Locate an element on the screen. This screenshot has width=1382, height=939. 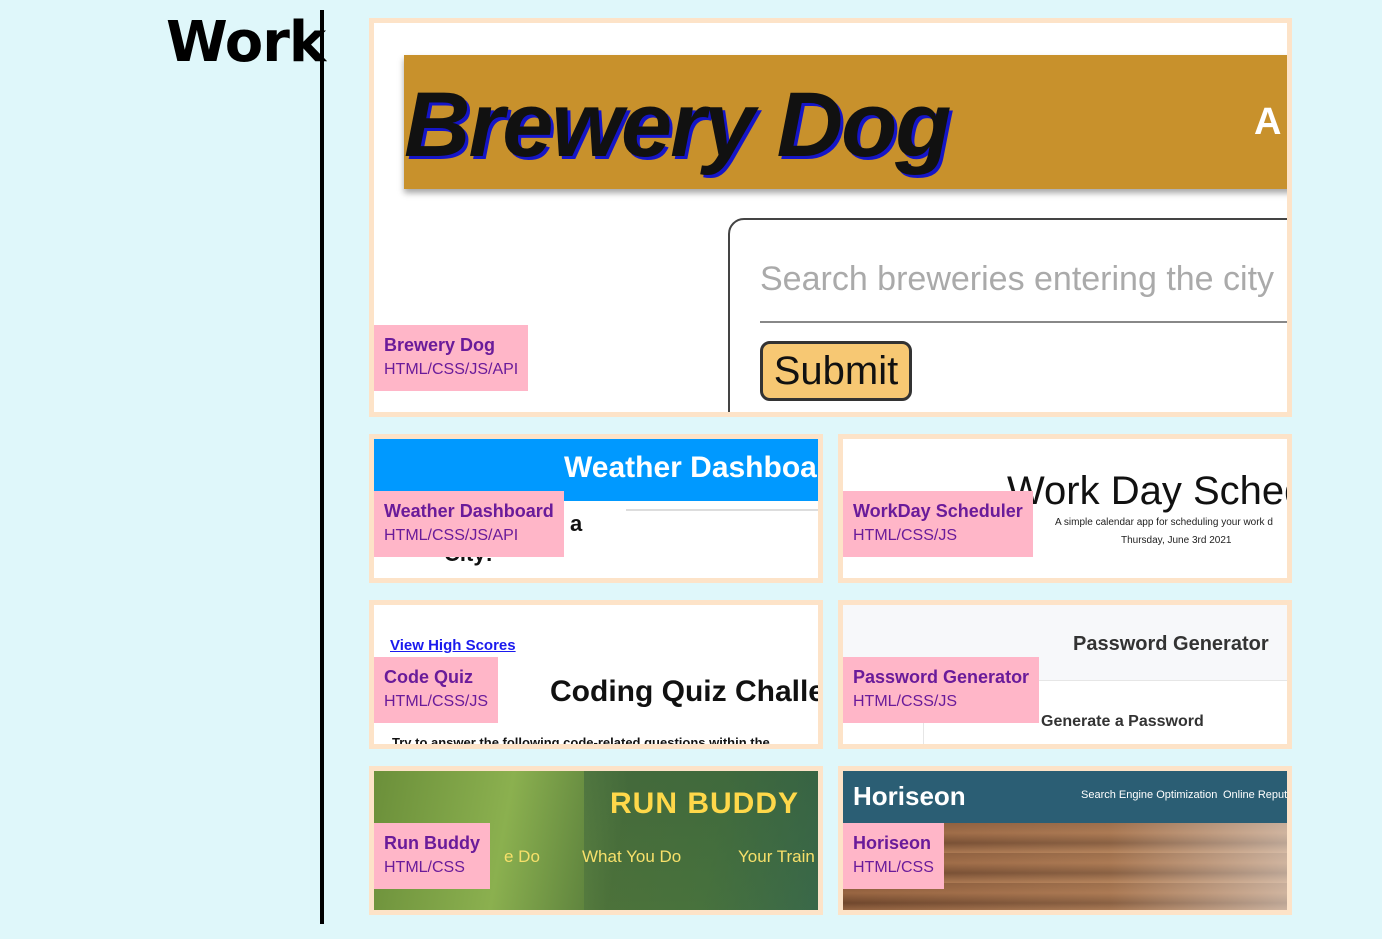
preview-date: Thursday, June 3rd 2021 is located at coordinates (1176, 540).